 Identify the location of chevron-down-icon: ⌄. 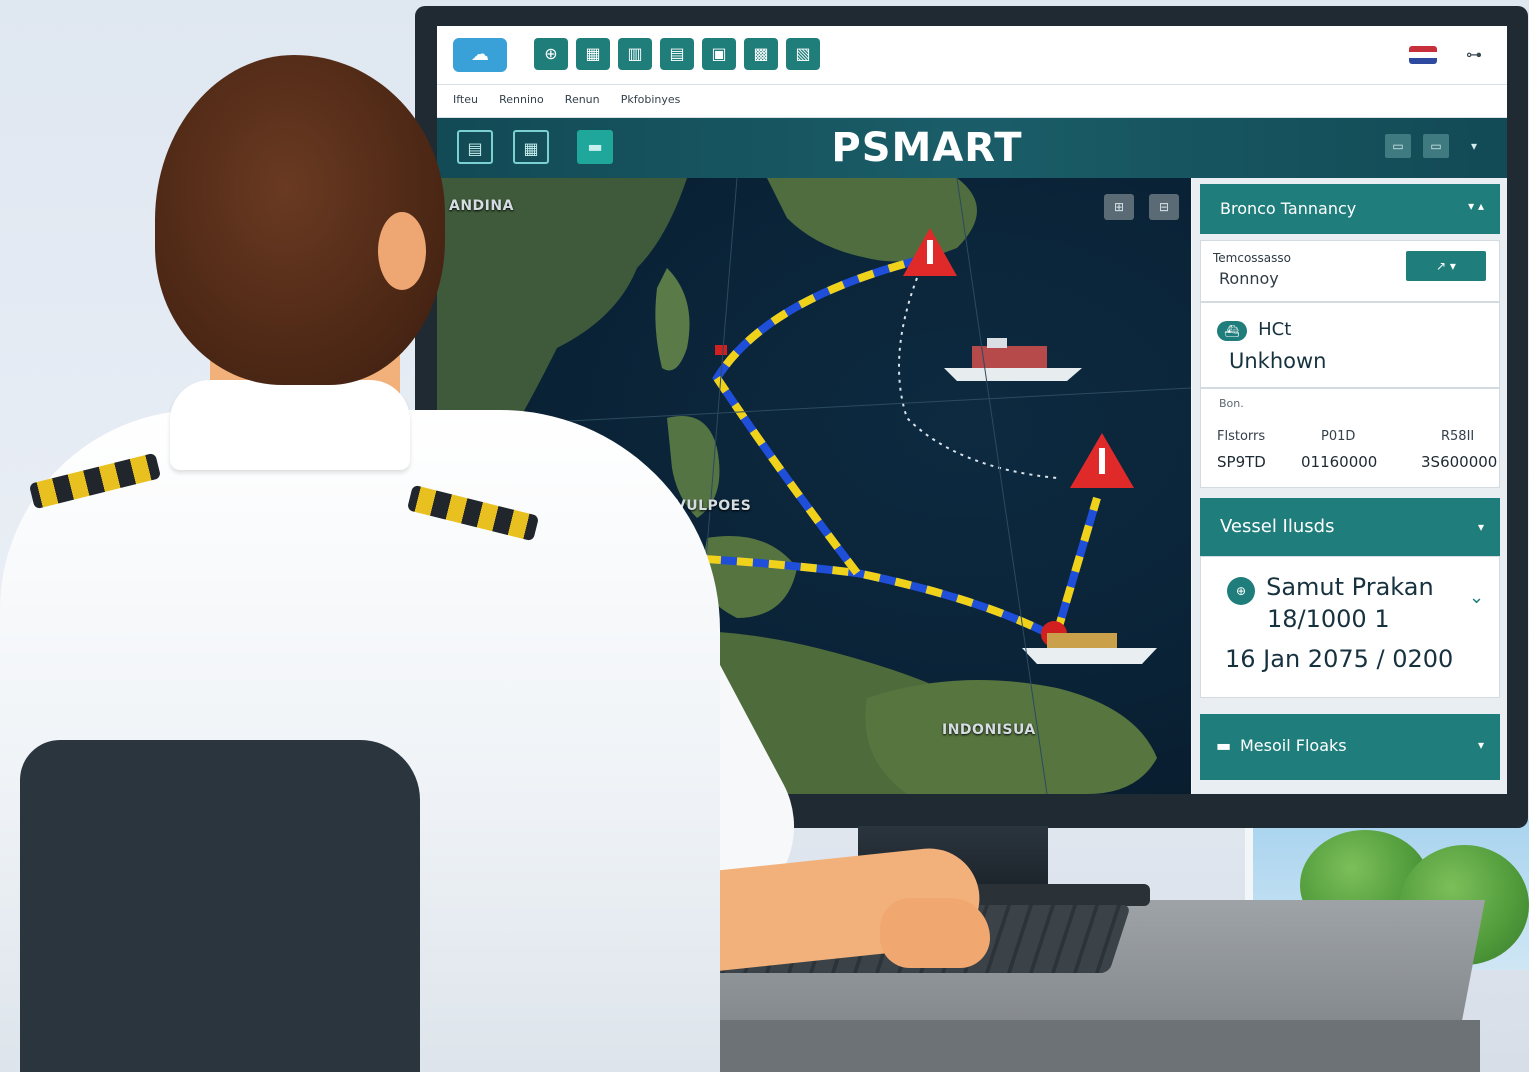
(1476, 597).